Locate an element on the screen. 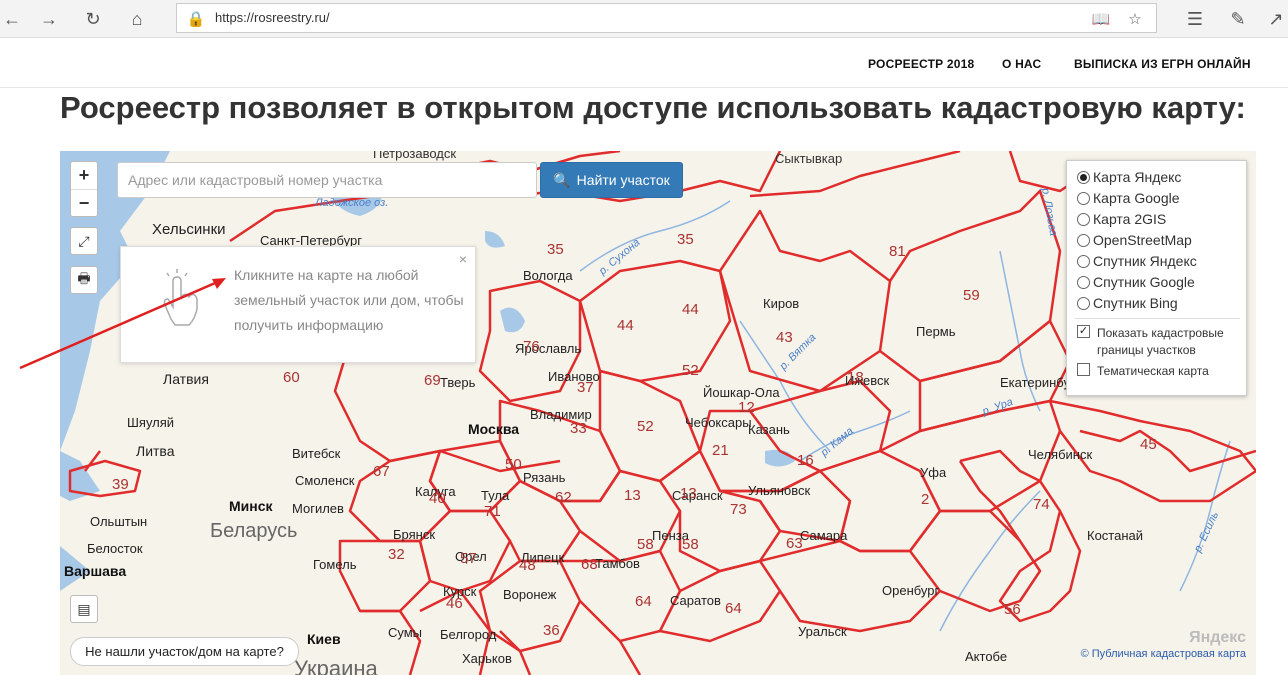  close-icon: × is located at coordinates (463, 259).